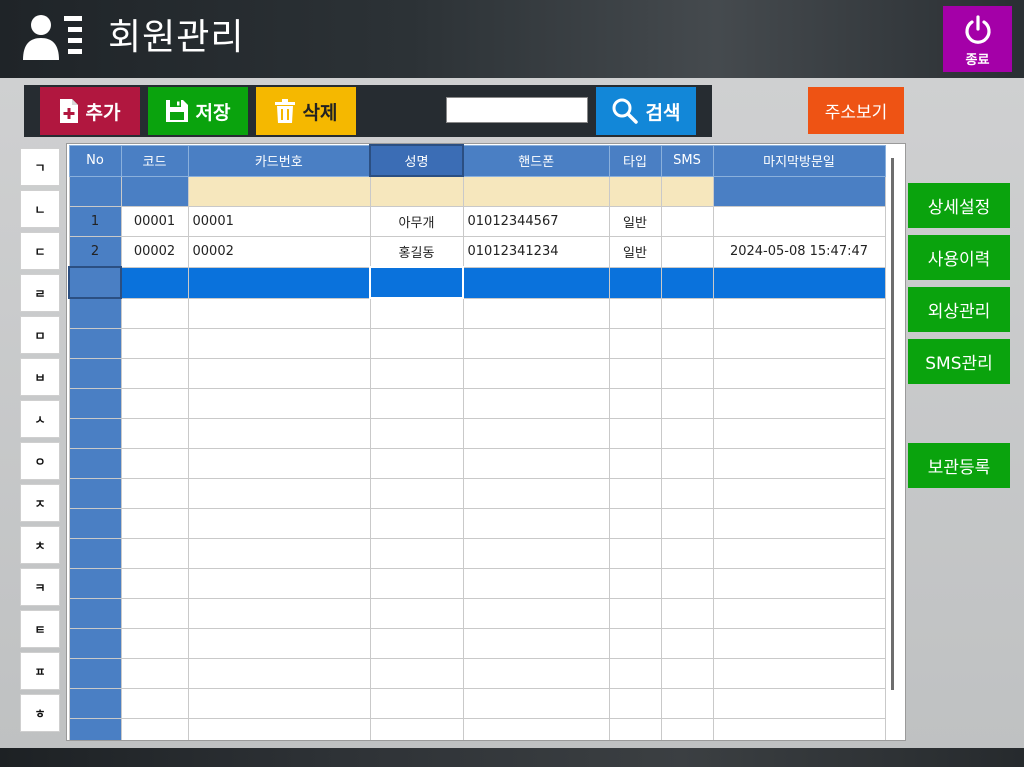  Describe the element at coordinates (40, 671) in the screenshot. I see `consonant-button: ㅍ` at that location.